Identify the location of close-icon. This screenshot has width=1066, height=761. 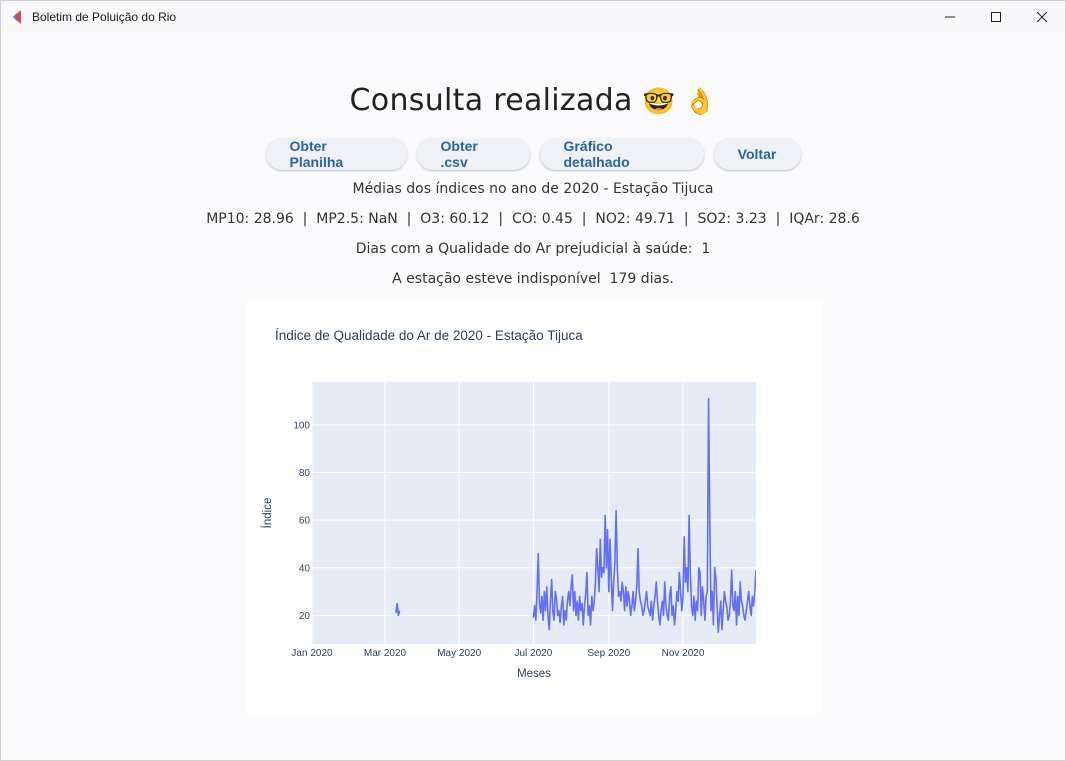
(1042, 17).